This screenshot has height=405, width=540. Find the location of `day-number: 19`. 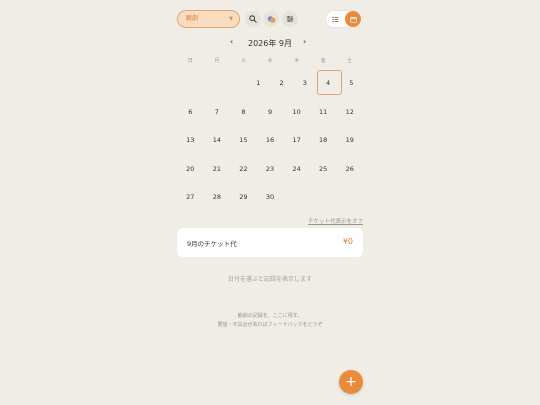

day-number: 19 is located at coordinates (349, 140).